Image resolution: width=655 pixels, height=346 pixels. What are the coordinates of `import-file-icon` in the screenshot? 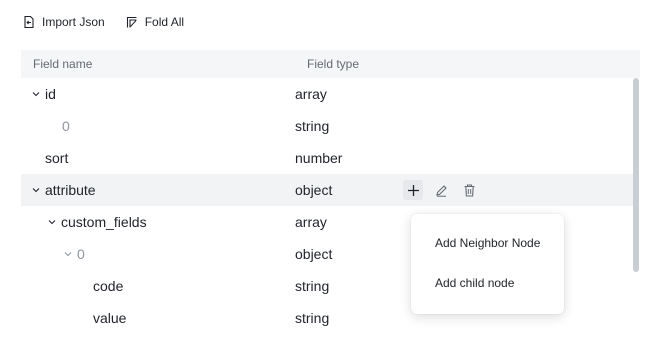 It's located at (29, 22).